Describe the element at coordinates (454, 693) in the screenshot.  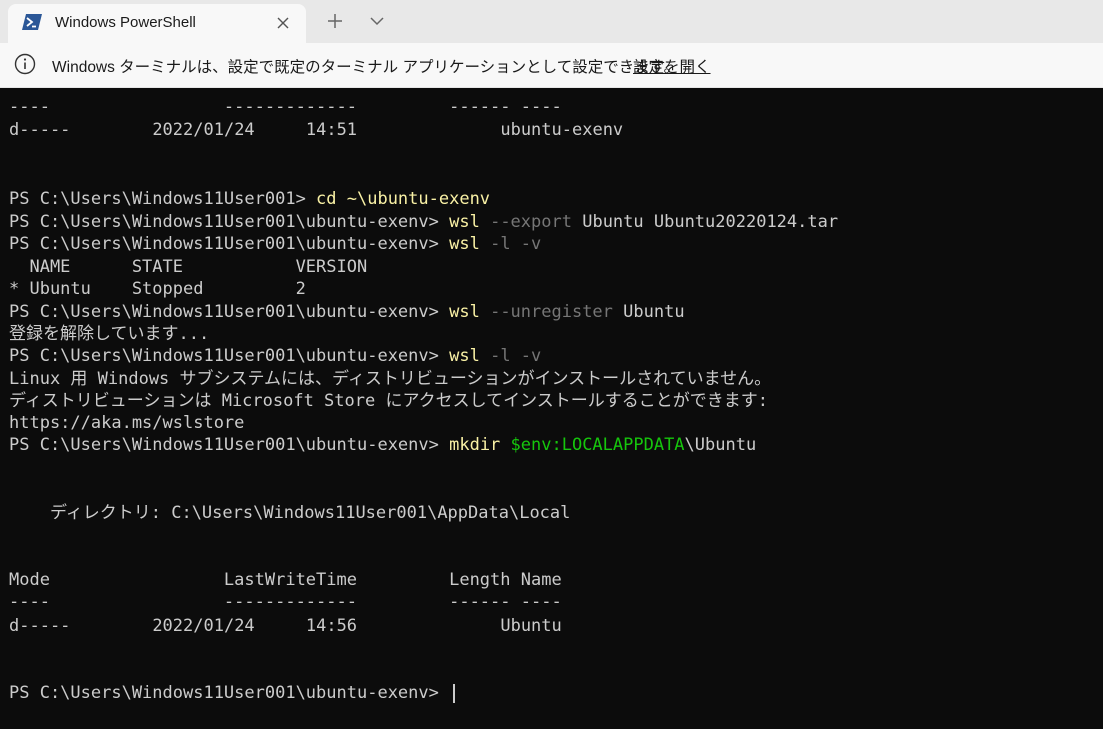
I see `text-cursor` at that location.